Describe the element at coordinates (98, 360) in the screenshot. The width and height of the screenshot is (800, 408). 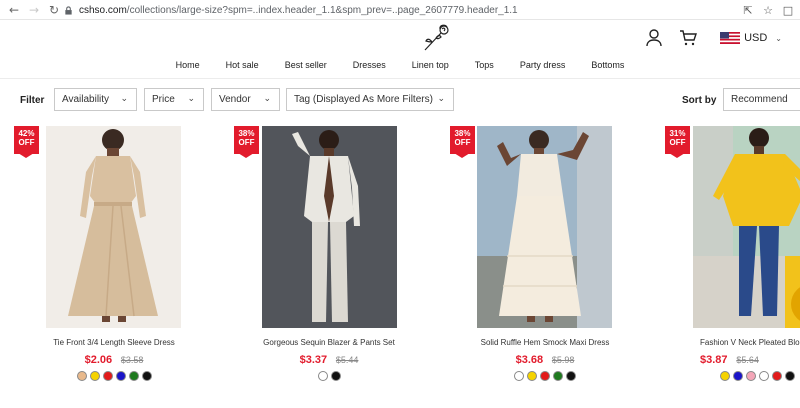
I see `sale-price: $2.06` at that location.